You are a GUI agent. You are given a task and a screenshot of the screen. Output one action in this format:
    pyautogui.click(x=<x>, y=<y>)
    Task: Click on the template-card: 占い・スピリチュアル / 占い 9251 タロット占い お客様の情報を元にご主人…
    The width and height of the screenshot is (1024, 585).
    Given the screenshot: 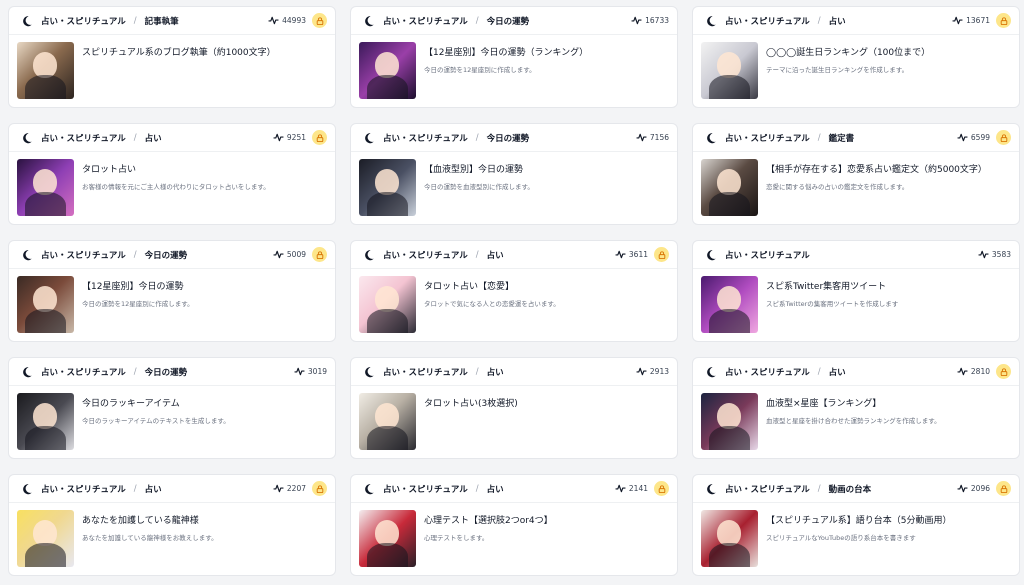 What is the action you would take?
    pyautogui.click(x=172, y=174)
    